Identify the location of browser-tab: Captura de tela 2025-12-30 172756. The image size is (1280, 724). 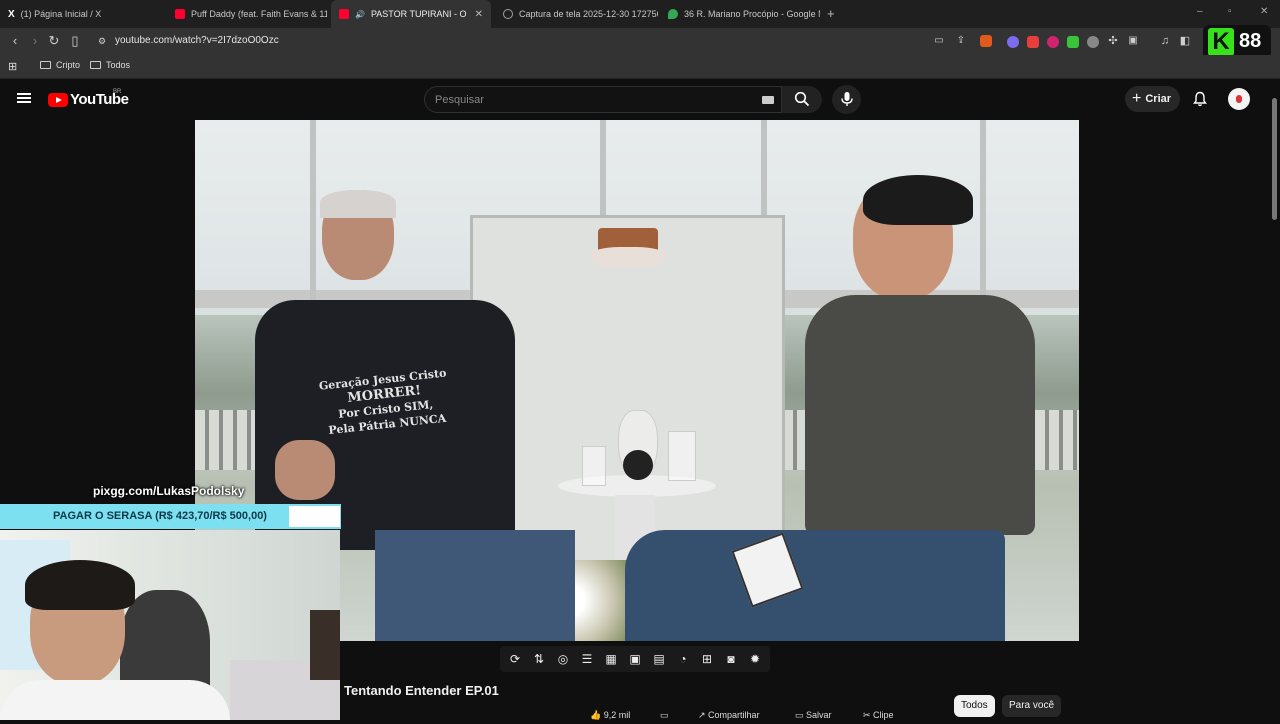
(576, 14).